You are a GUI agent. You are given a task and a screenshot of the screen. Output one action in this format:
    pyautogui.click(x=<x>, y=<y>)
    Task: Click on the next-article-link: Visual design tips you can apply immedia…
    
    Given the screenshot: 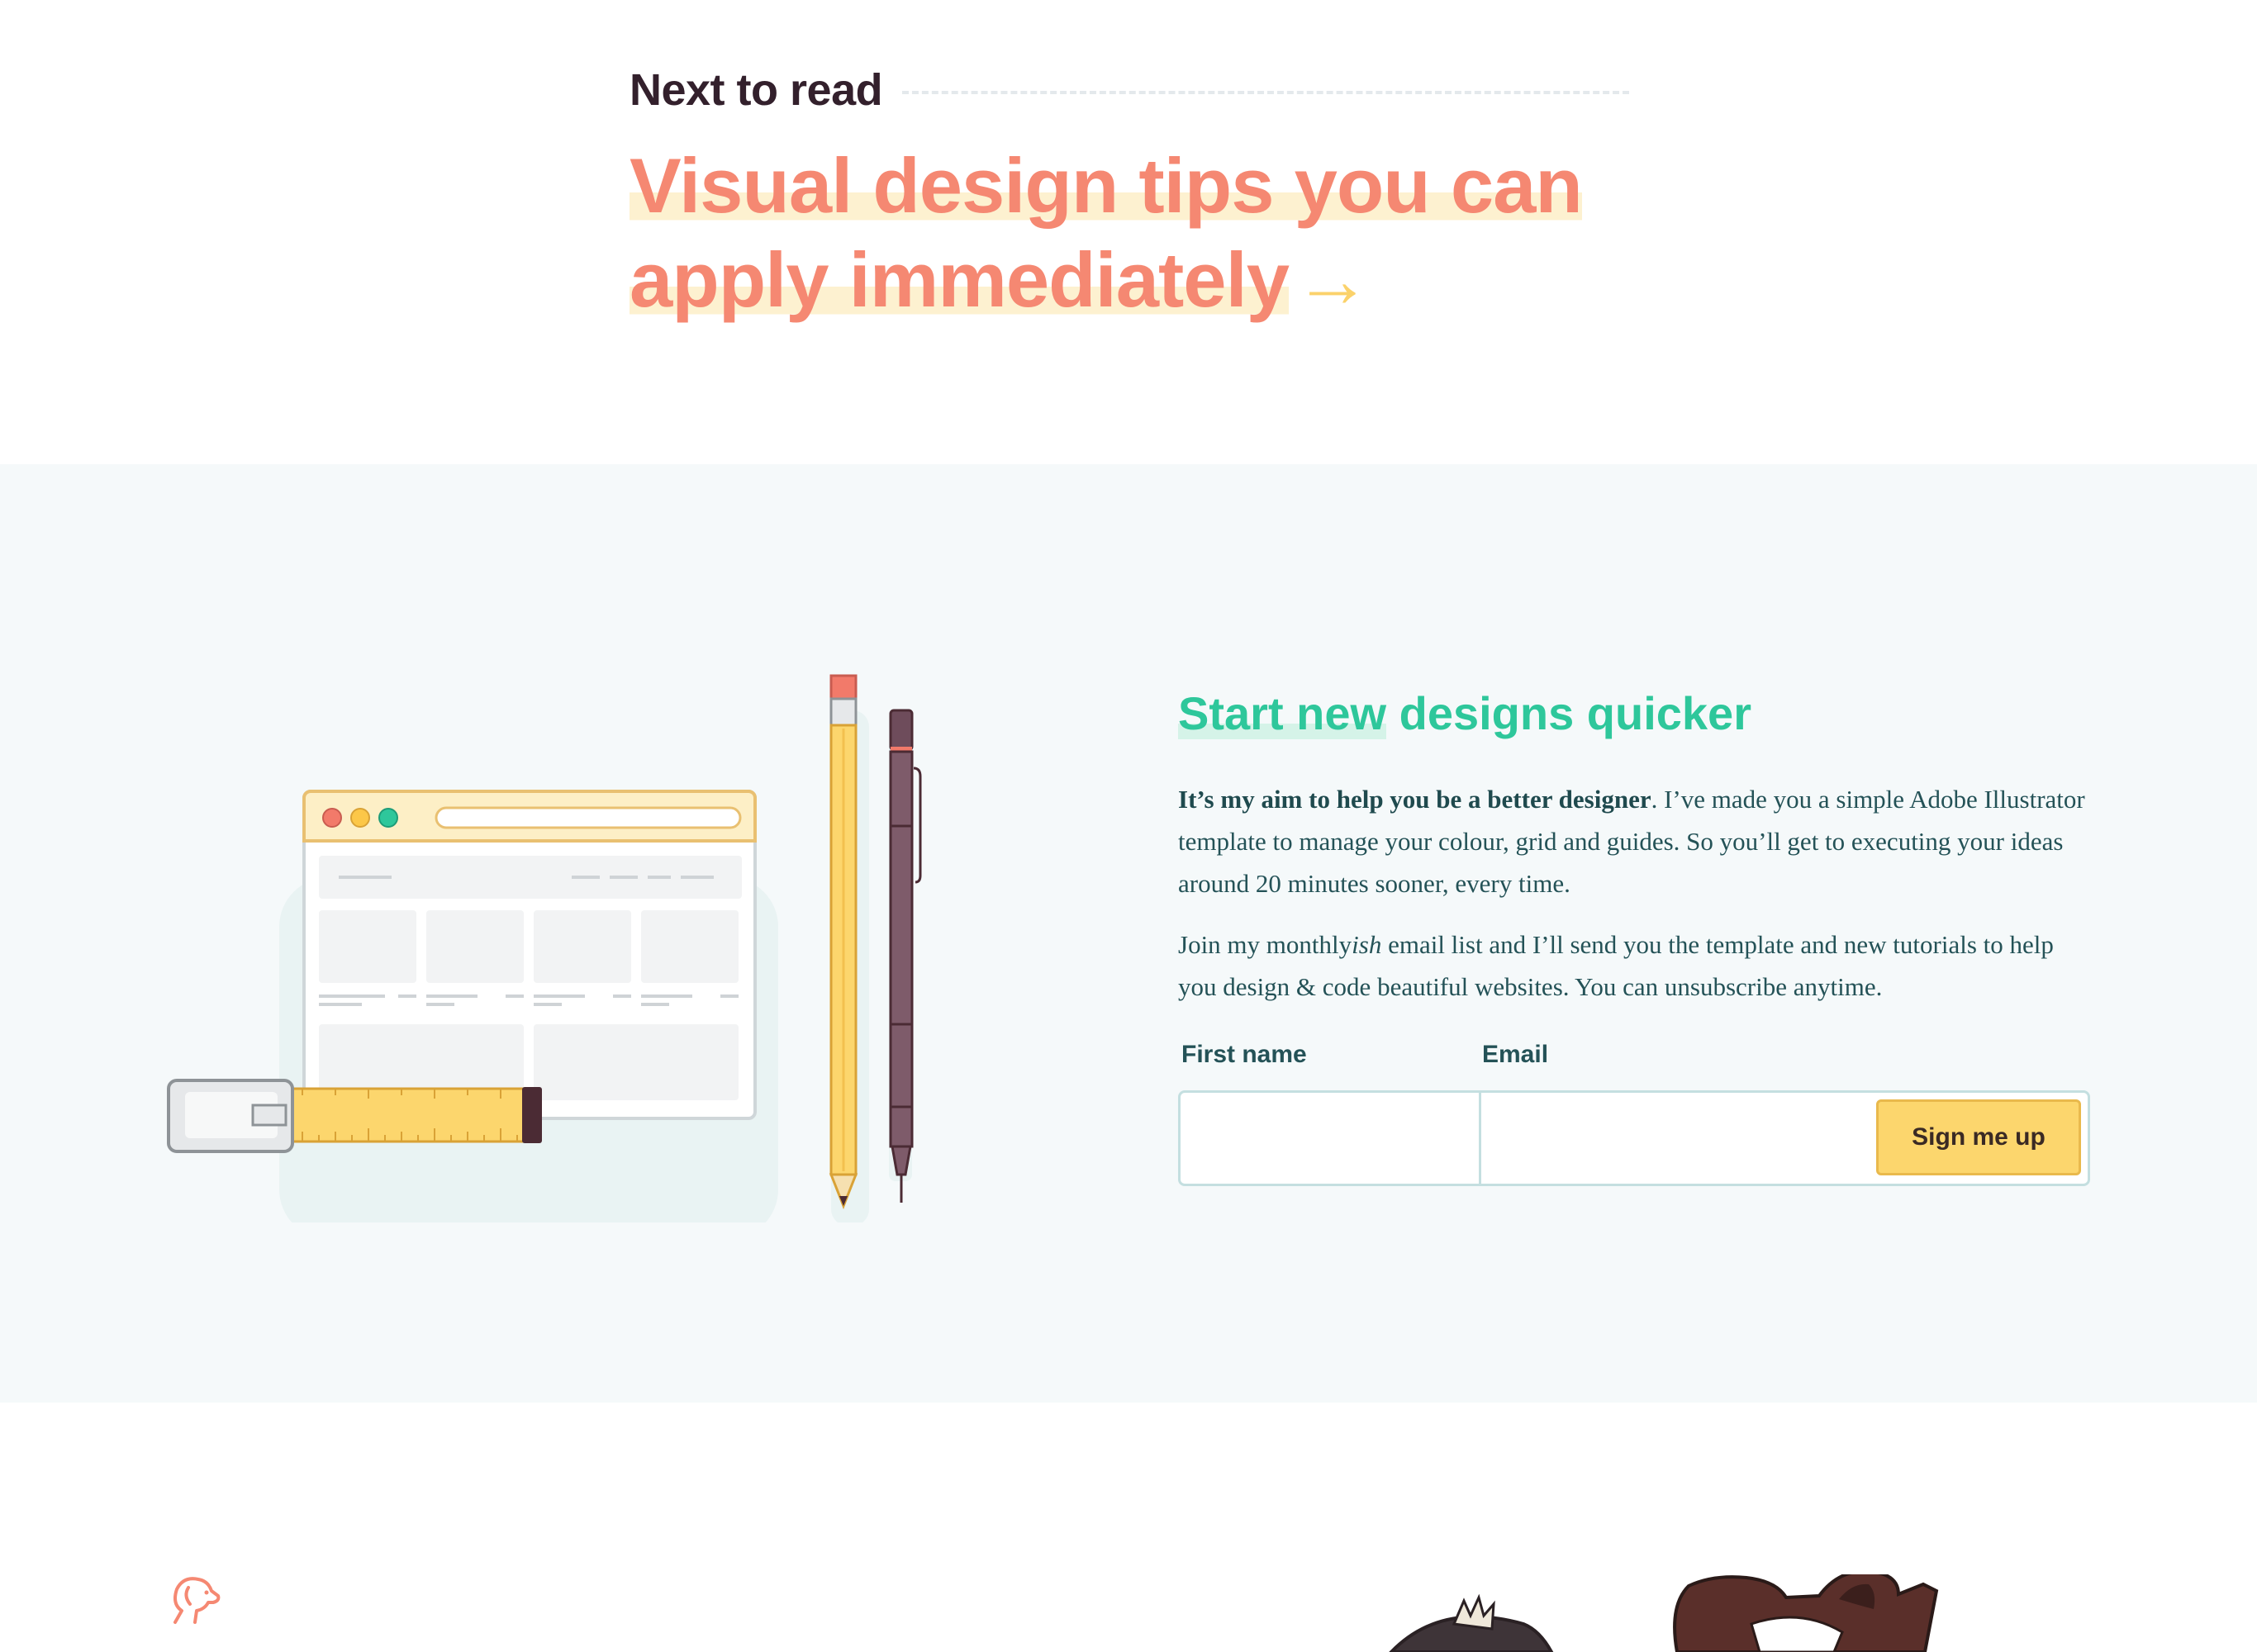 What is the action you would take?
    pyautogui.click(x=1142, y=233)
    